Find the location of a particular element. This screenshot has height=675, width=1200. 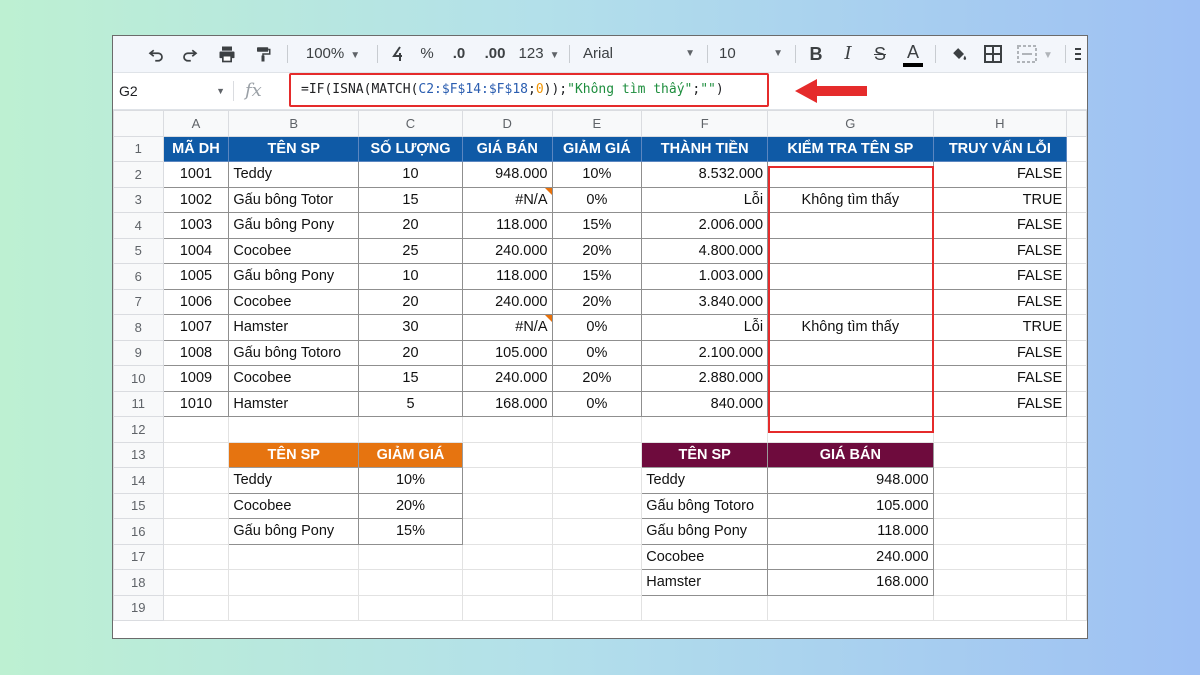

price-table-cell: Gấu bông Pony is located at coordinates (705, 531).